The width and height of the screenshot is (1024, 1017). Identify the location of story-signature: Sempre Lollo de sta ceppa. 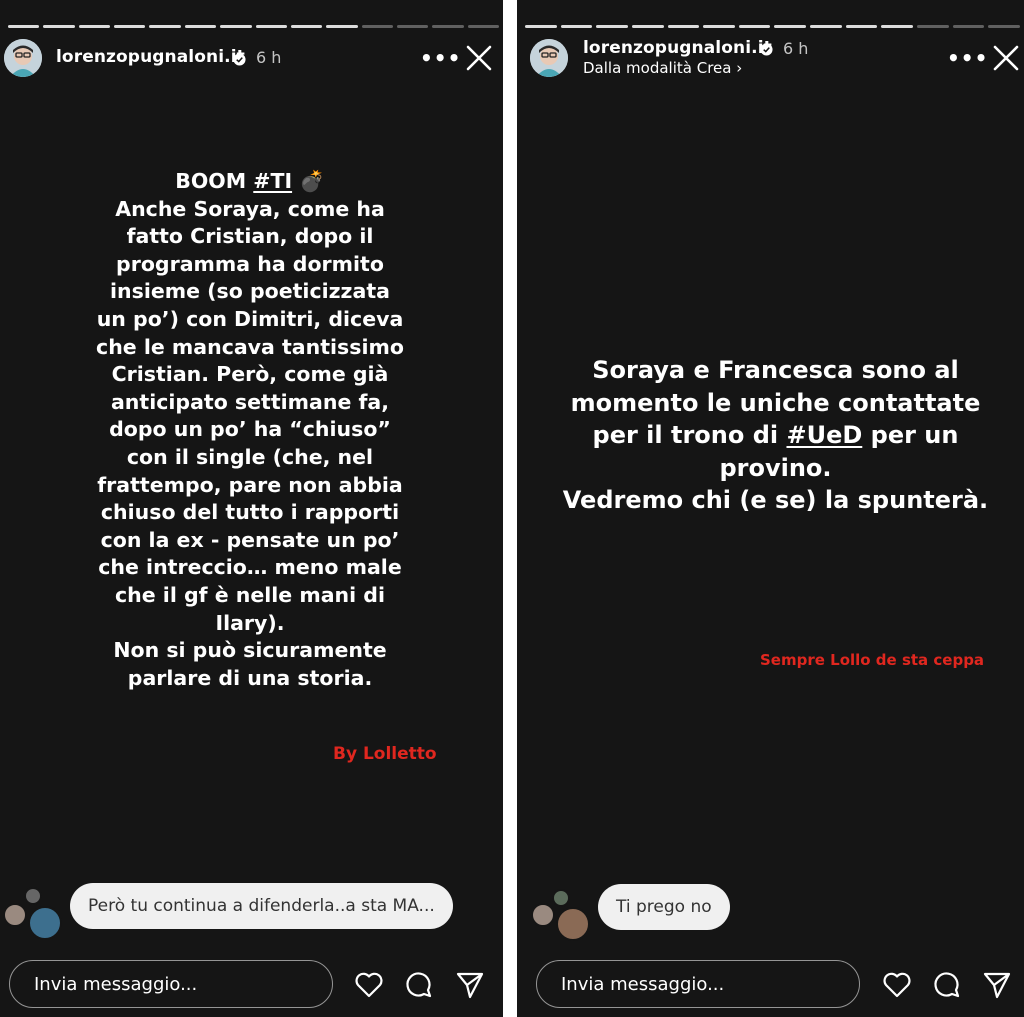
(872, 660).